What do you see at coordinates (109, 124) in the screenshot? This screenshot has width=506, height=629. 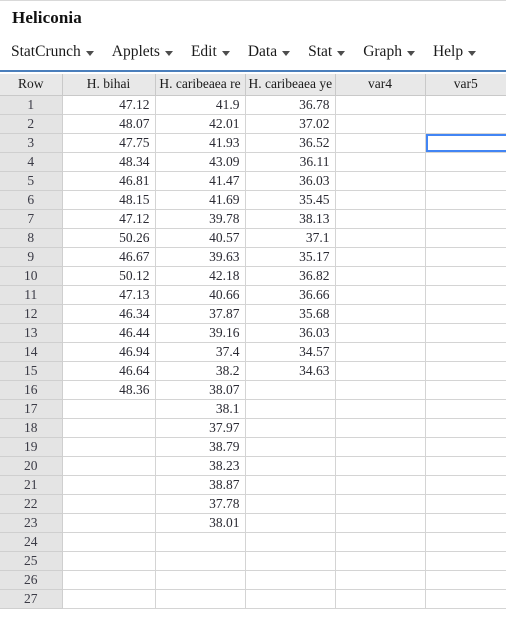 I see `cell-h-bihai: 48.07` at bounding box center [109, 124].